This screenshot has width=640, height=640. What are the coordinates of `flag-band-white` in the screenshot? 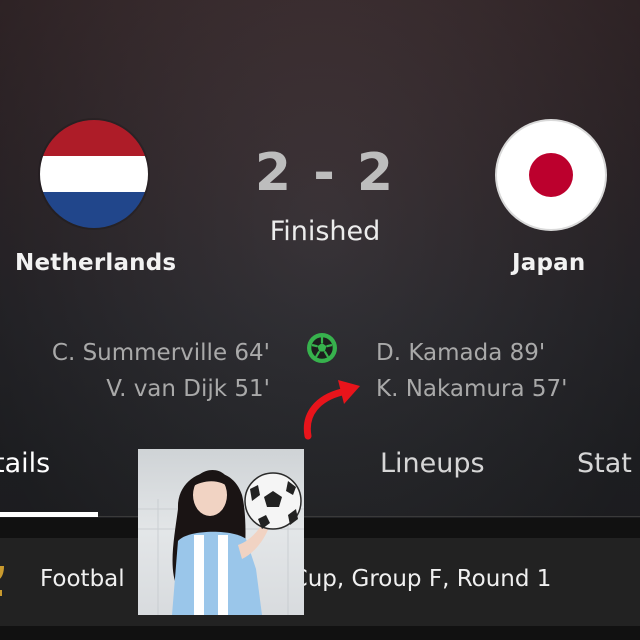 It's located at (94, 174).